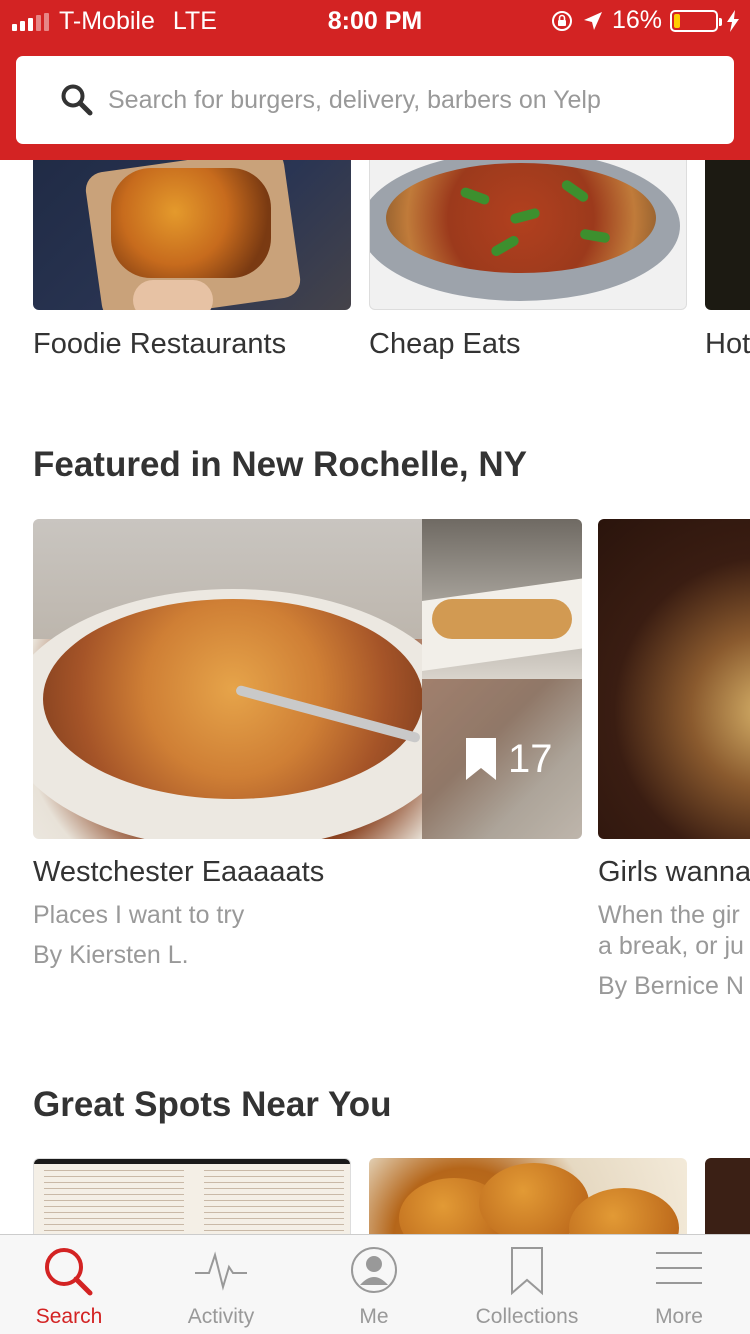 The height and width of the screenshot is (1334, 750). Describe the element at coordinates (530, 758) in the screenshot. I see `bookmark-count: 17` at that location.